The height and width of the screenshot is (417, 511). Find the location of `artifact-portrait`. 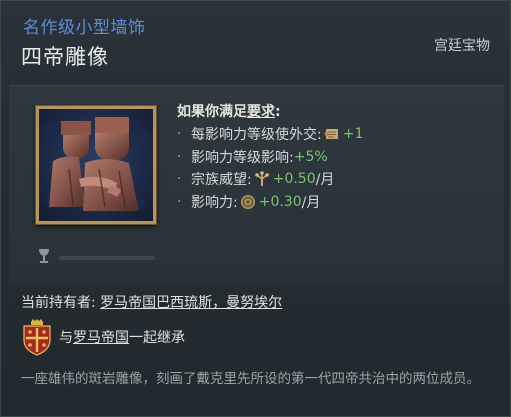

artifact-portrait is located at coordinates (96, 165).